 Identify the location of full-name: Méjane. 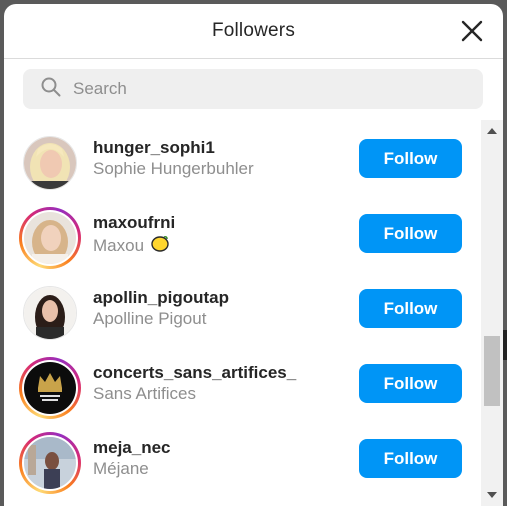
(132, 469).